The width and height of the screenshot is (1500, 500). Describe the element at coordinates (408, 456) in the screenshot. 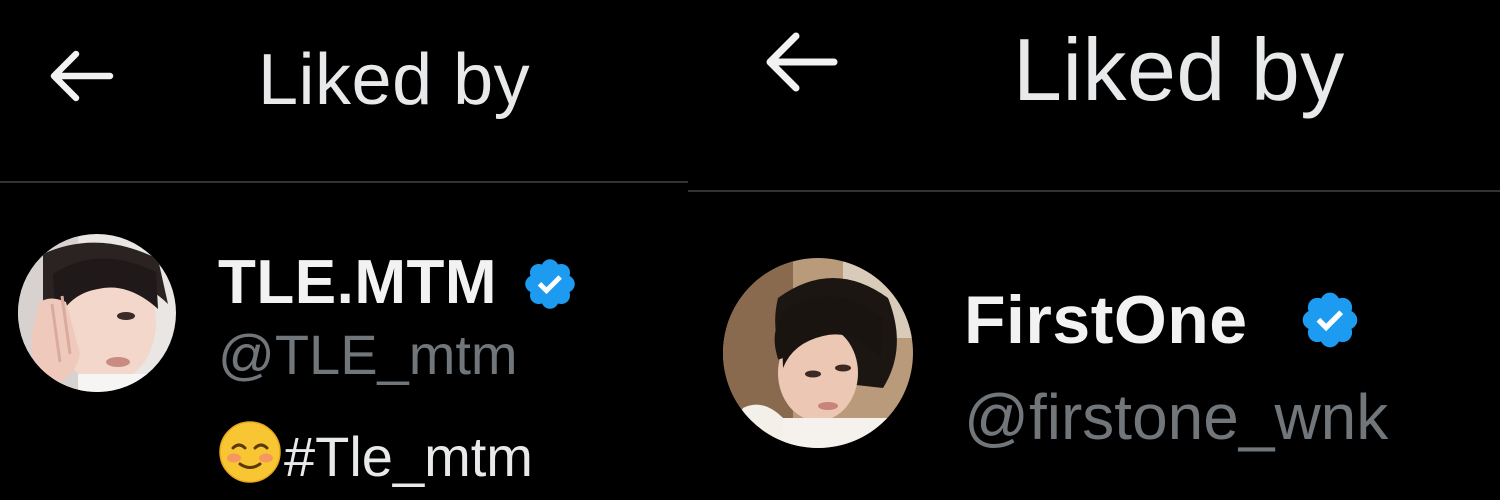

I see `bio-hashtag: #Tle_mtm` at that location.